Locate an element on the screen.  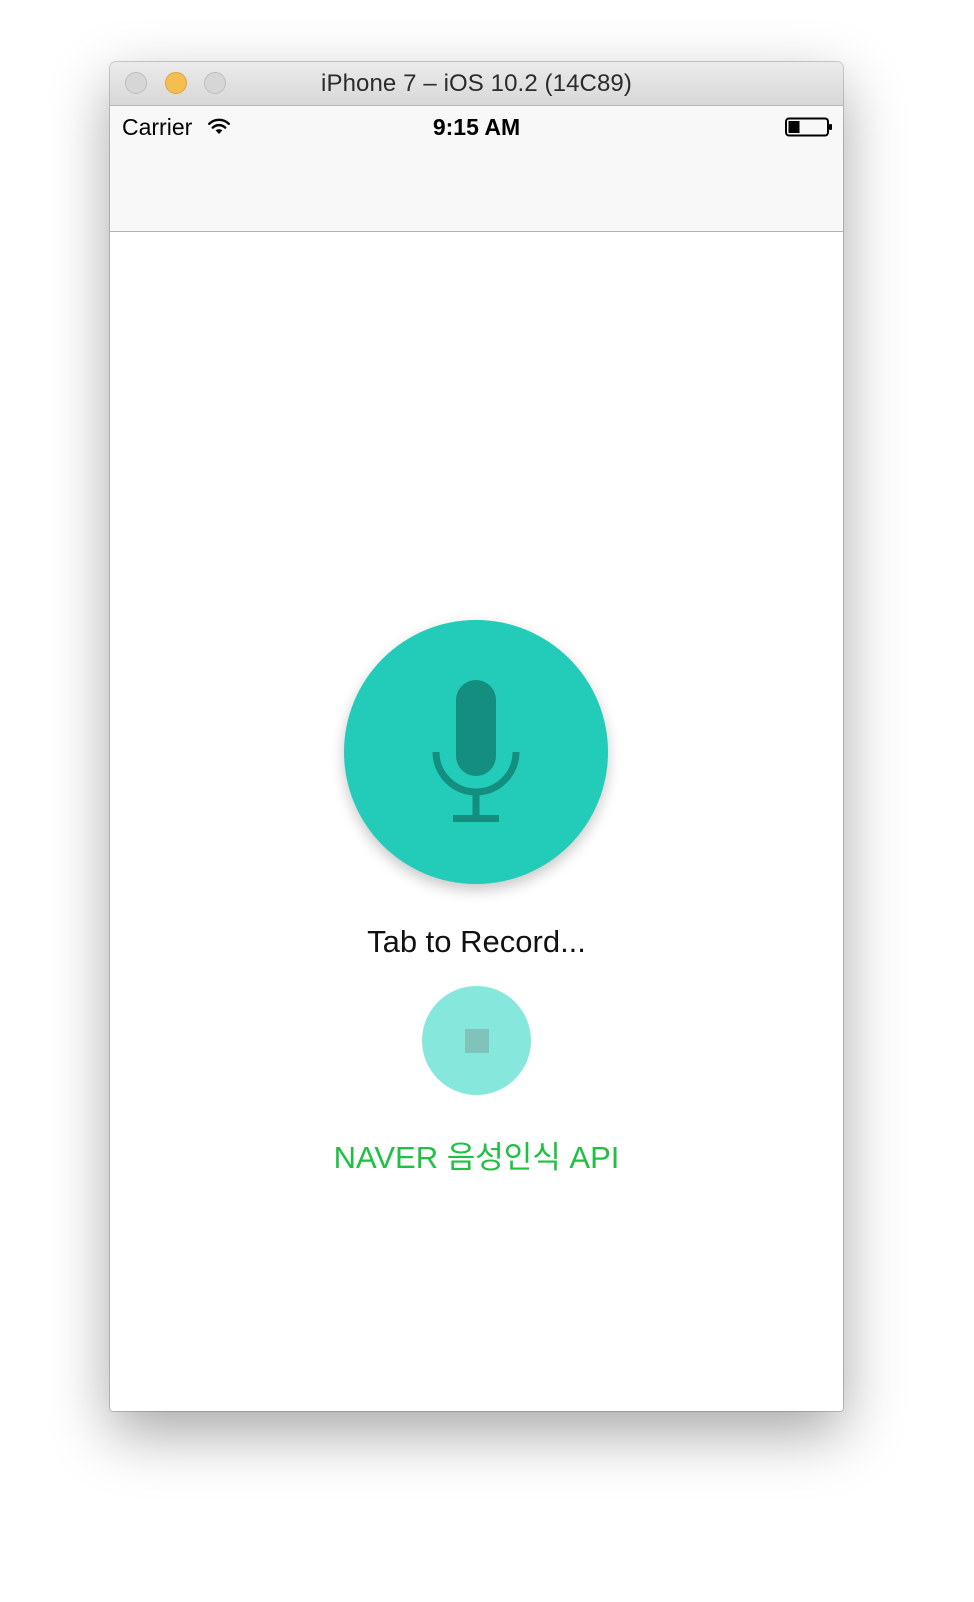
window-title: iPhone 7 – iOS 10.2 (14C89) is located at coordinates (476, 83).